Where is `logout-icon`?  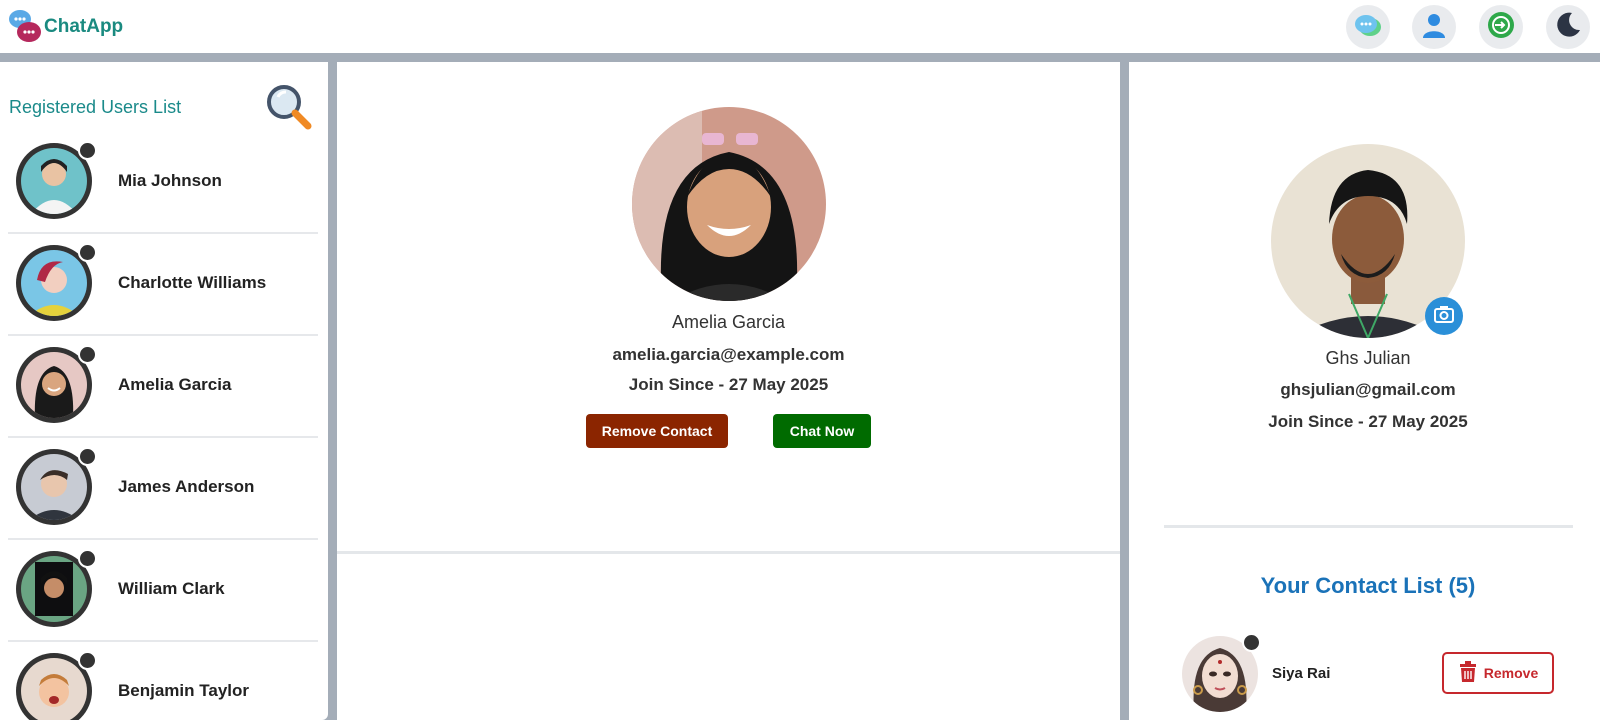 logout-icon is located at coordinates (1501, 27).